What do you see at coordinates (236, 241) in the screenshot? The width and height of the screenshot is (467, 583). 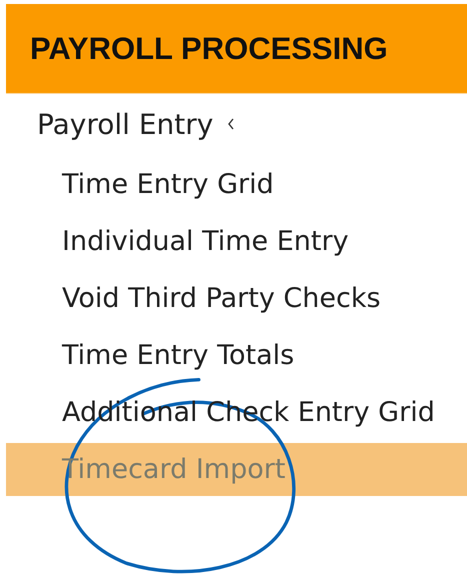 I see `menu-item: Individual Time Entry` at bounding box center [236, 241].